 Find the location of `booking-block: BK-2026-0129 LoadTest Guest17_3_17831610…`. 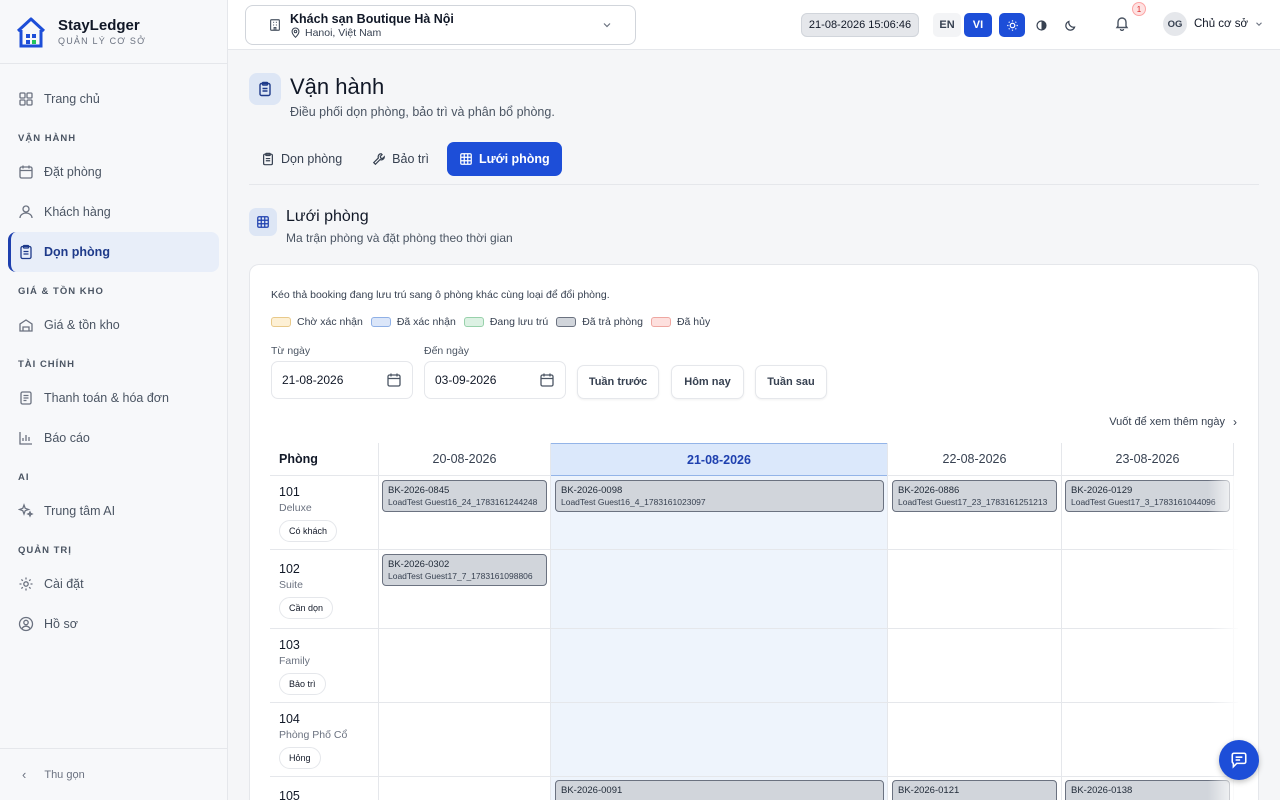

booking-block: BK-2026-0129 LoadTest Guest17_3_17831610… is located at coordinates (1147, 496).